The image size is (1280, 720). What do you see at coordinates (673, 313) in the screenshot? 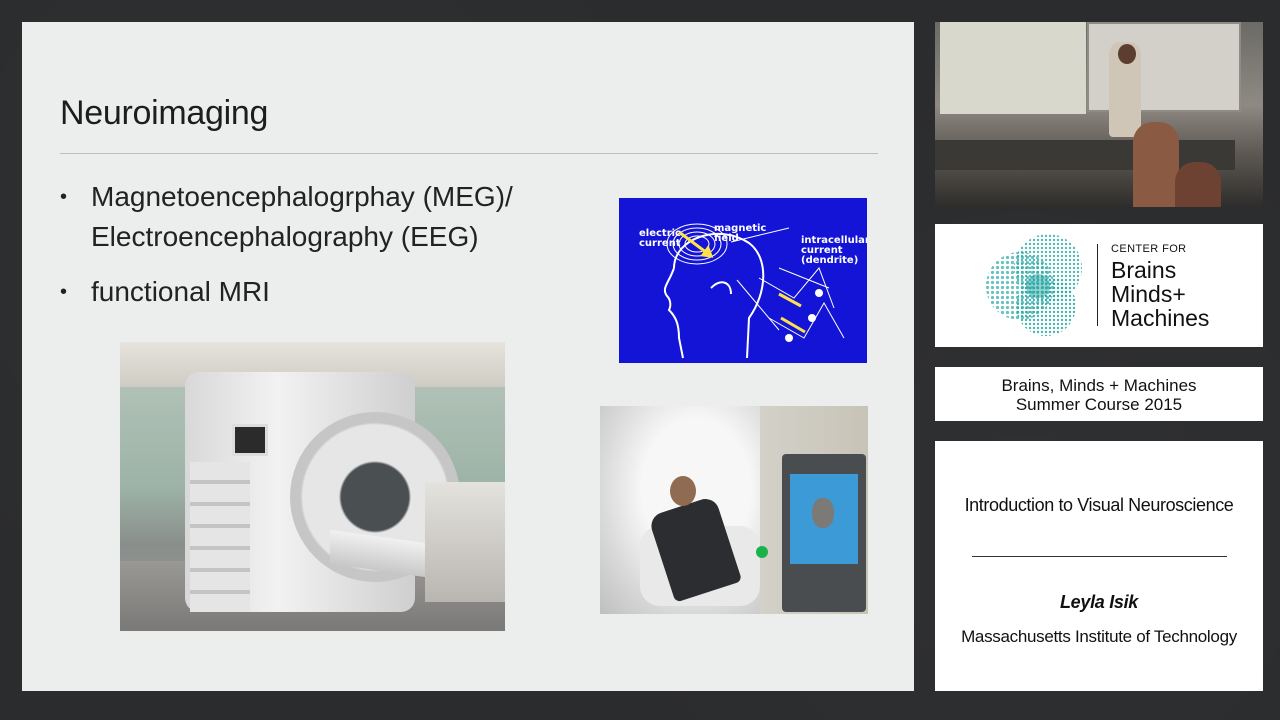
I see `face-profile` at bounding box center [673, 313].